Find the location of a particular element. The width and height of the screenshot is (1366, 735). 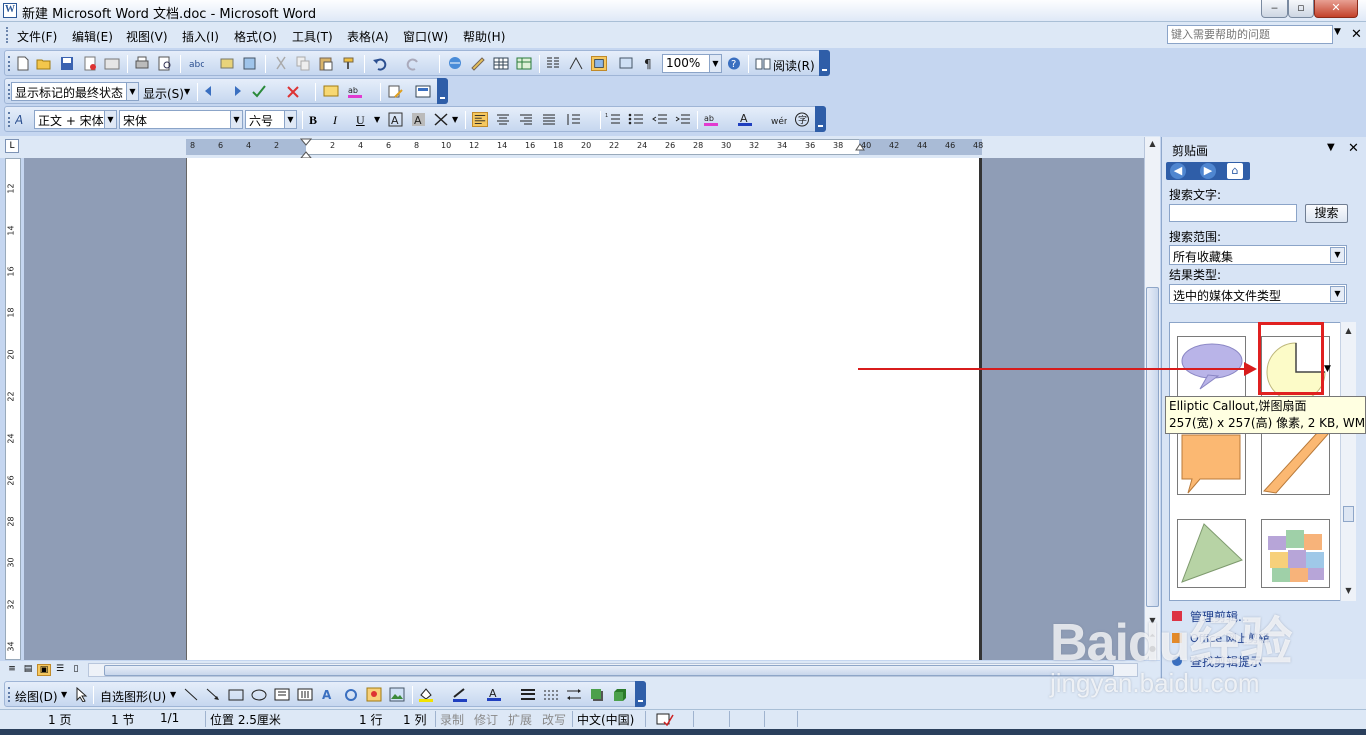

results-scroll-thumb is located at coordinates (1348, 514).